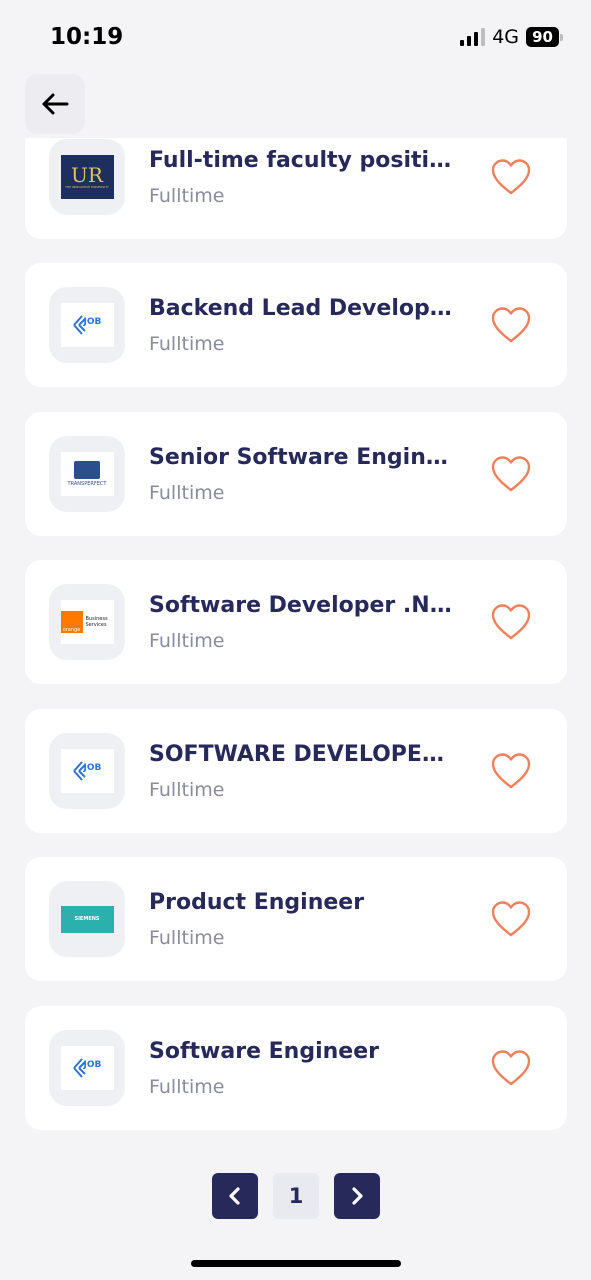 The width and height of the screenshot is (591, 1280). I want to click on pagination: 1, so click(296, 1196).